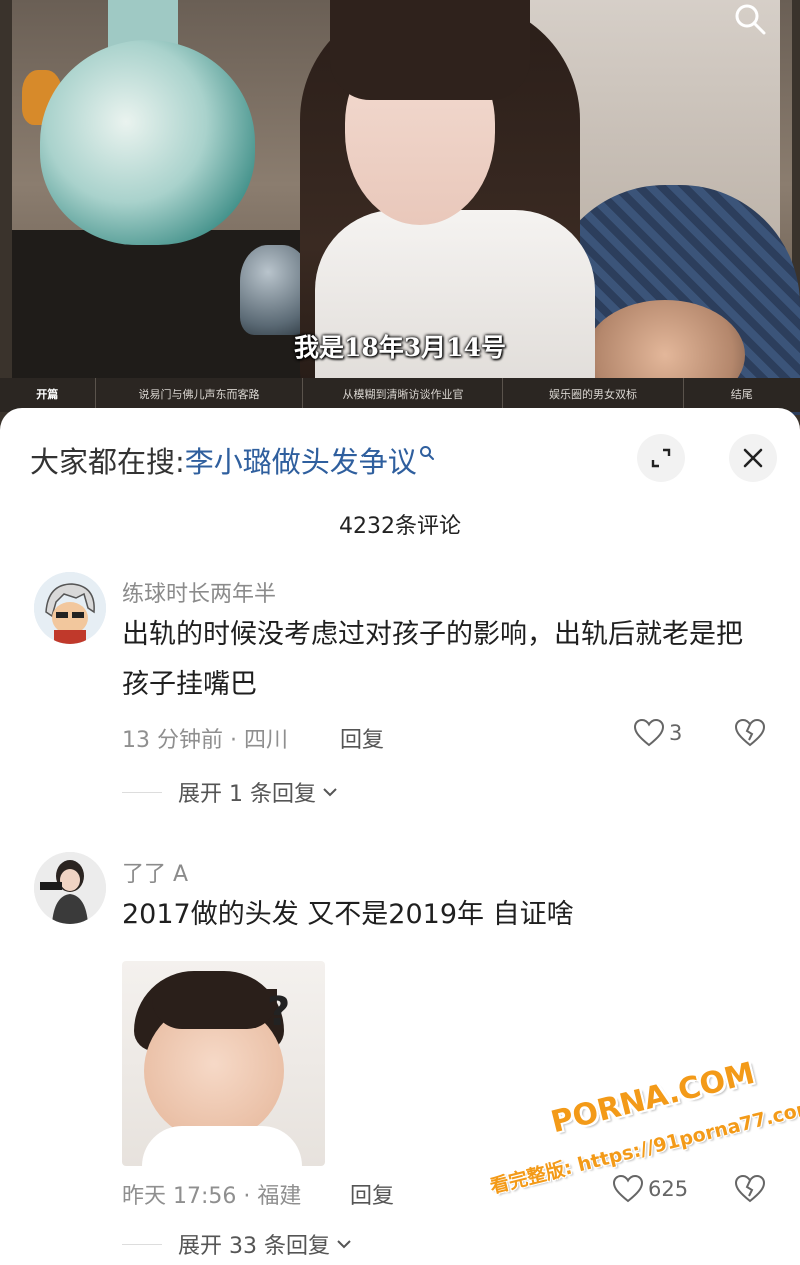  I want to click on expand-icon, so click(661, 458).